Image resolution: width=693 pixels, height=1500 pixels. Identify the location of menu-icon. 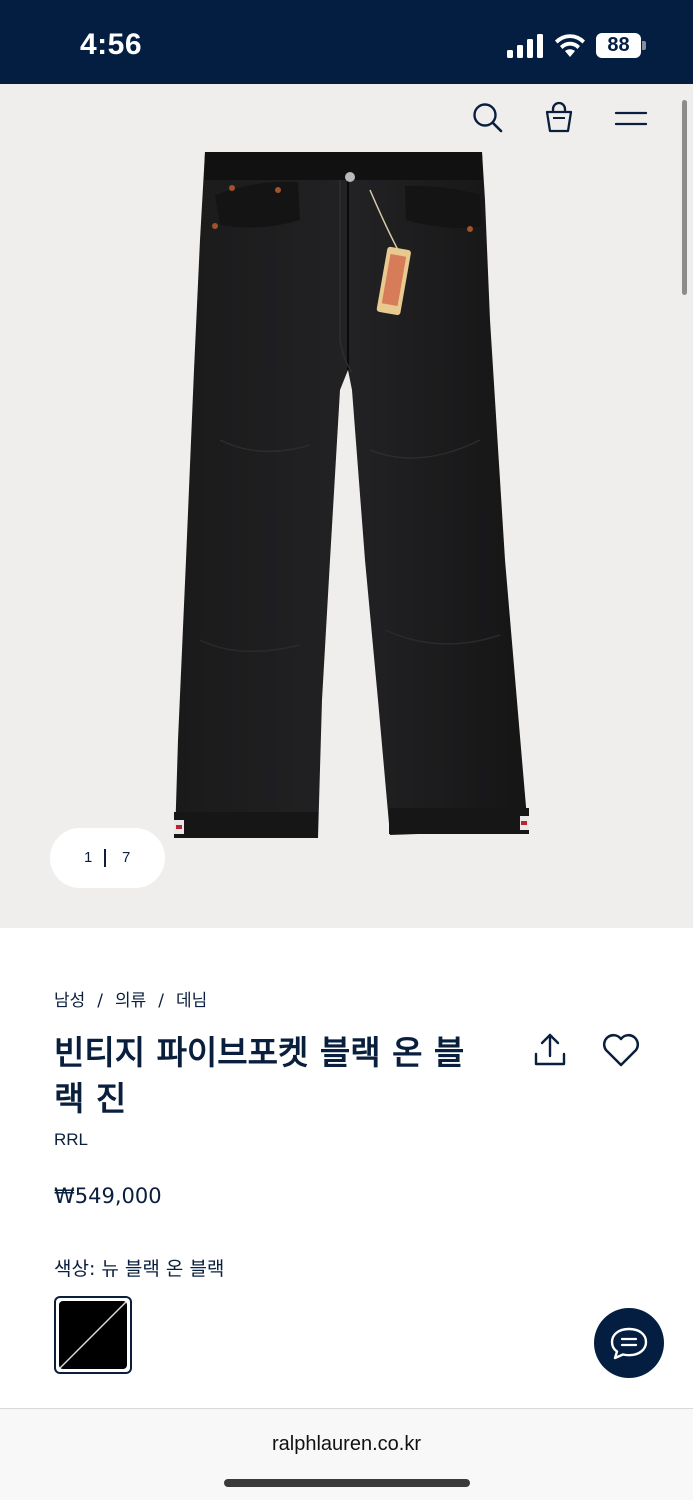
(631, 118).